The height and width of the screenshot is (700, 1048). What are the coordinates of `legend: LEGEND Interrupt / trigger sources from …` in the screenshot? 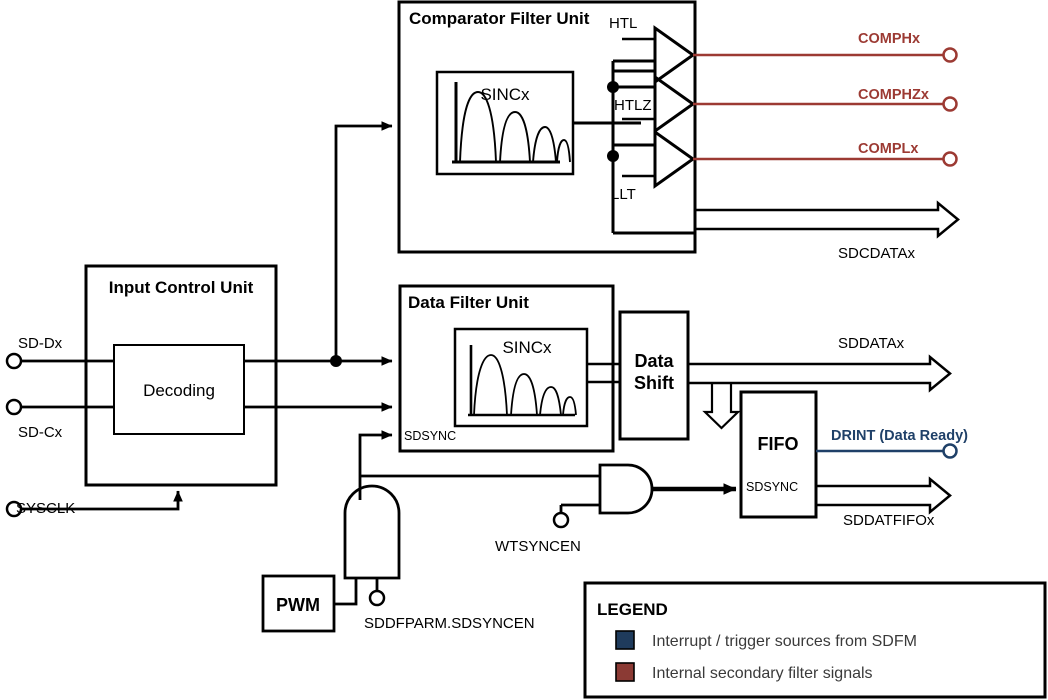 It's located at (815, 640).